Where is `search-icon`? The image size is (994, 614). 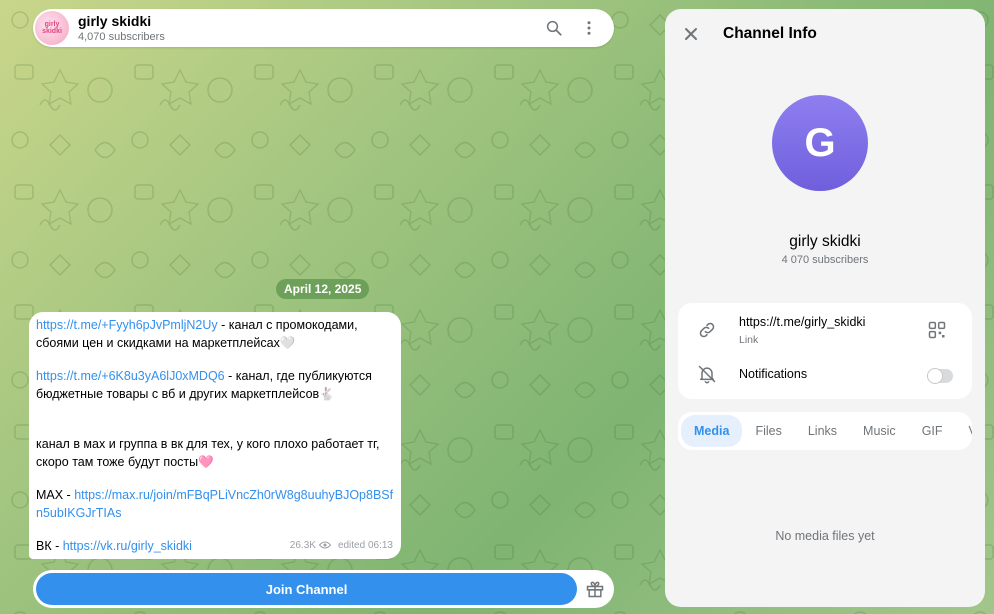 search-icon is located at coordinates (554, 28).